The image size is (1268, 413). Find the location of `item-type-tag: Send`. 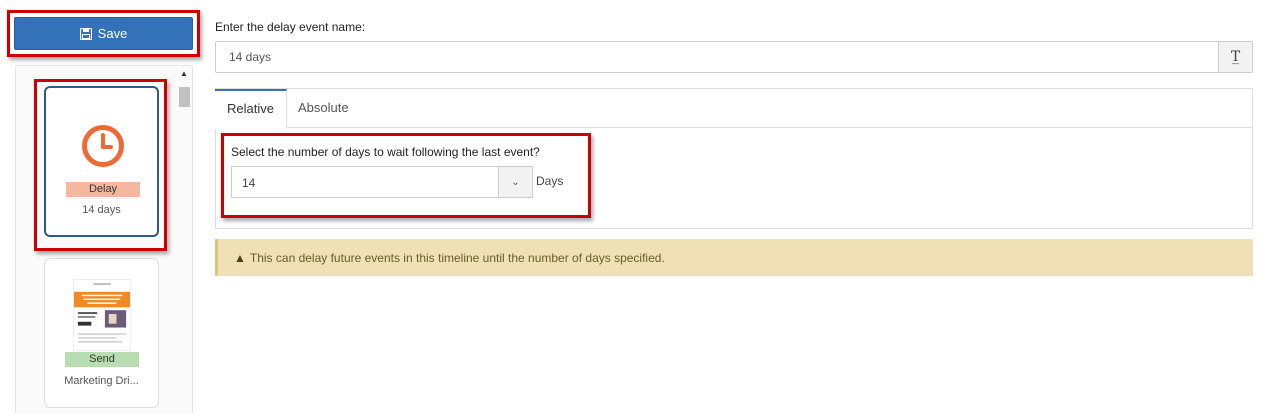

item-type-tag: Send is located at coordinates (102, 359).